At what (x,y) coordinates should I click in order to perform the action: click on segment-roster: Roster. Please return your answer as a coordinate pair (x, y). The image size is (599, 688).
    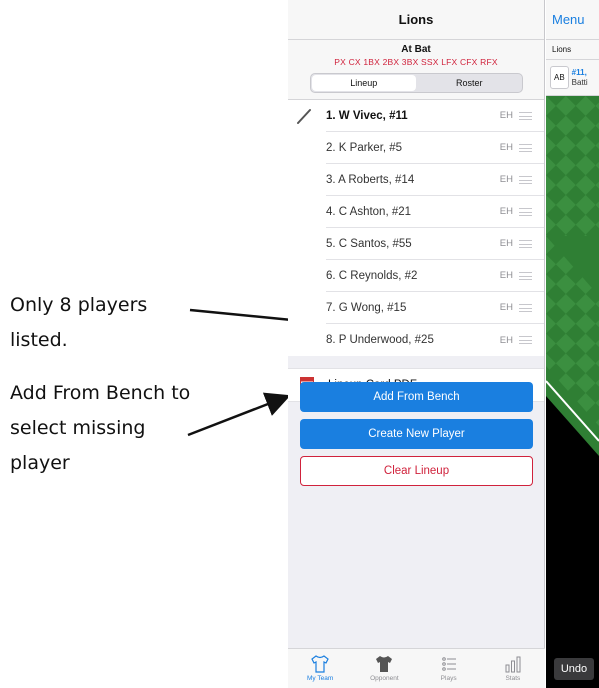
    Looking at the image, I should click on (469, 83).